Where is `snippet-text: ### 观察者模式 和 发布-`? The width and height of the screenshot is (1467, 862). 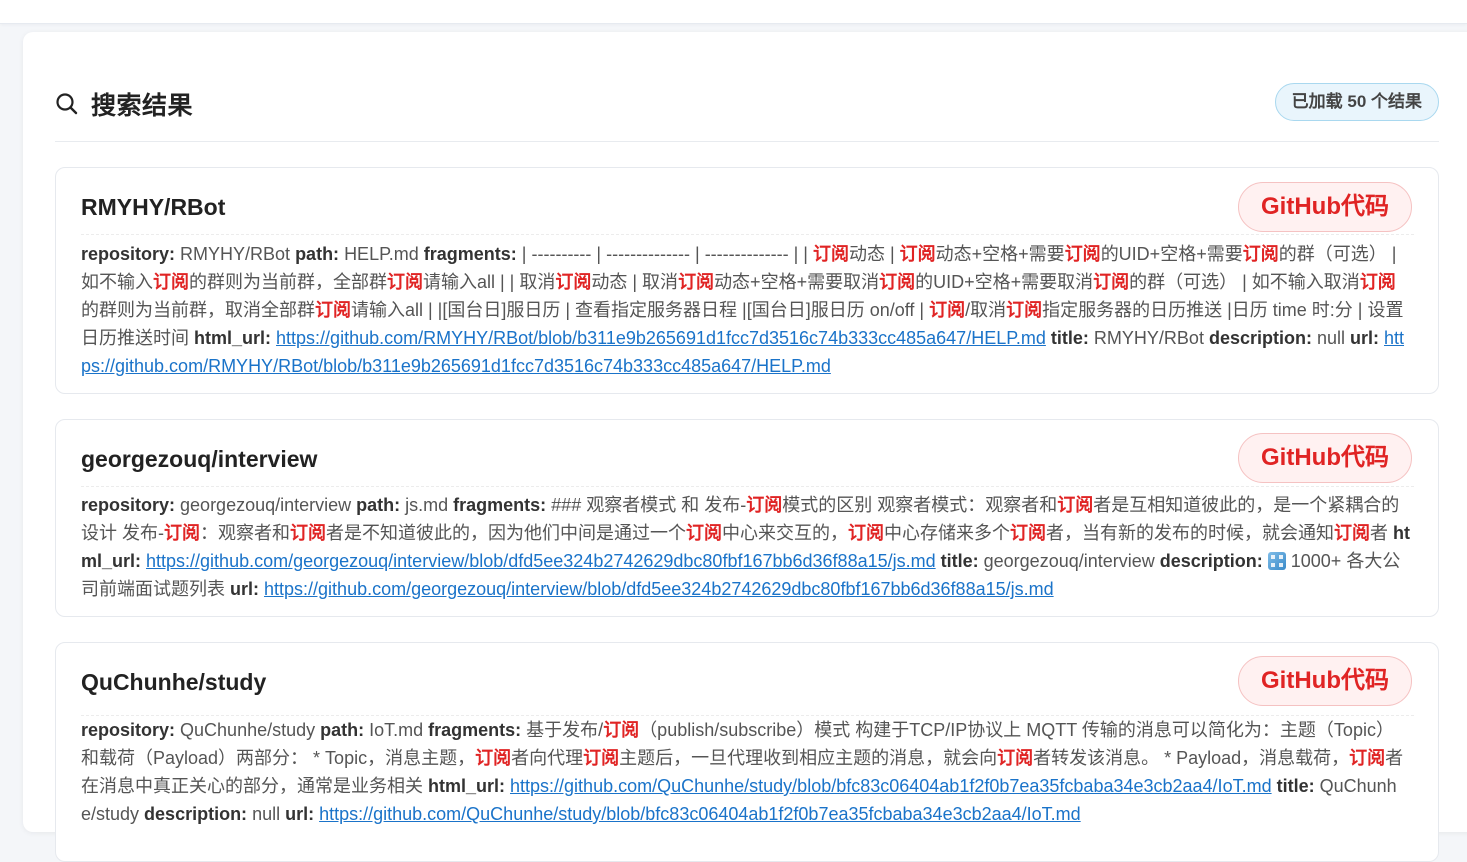 snippet-text: ### 观察者模式 和 发布- is located at coordinates (649, 505).